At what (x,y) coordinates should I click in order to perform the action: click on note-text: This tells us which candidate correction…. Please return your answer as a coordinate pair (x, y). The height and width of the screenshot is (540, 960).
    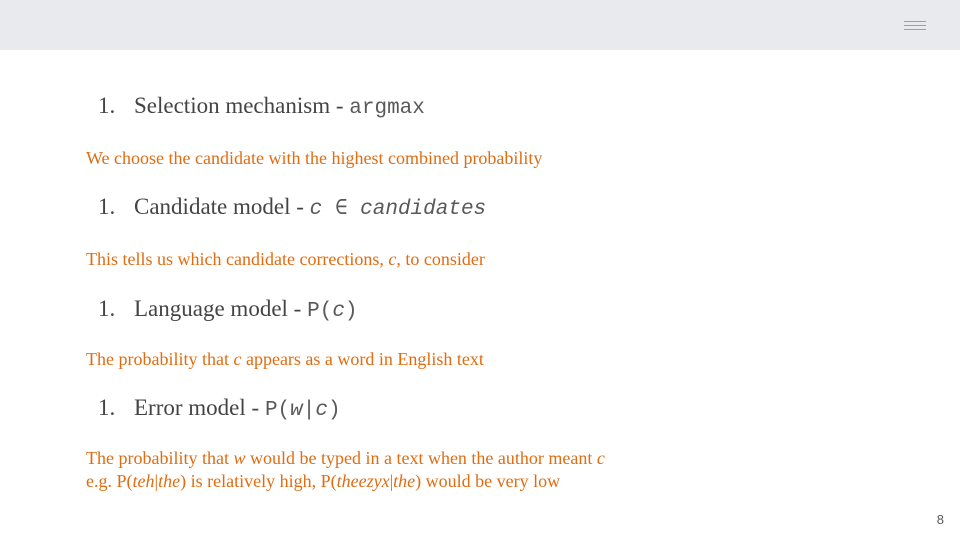
    Looking at the image, I should click on (237, 259).